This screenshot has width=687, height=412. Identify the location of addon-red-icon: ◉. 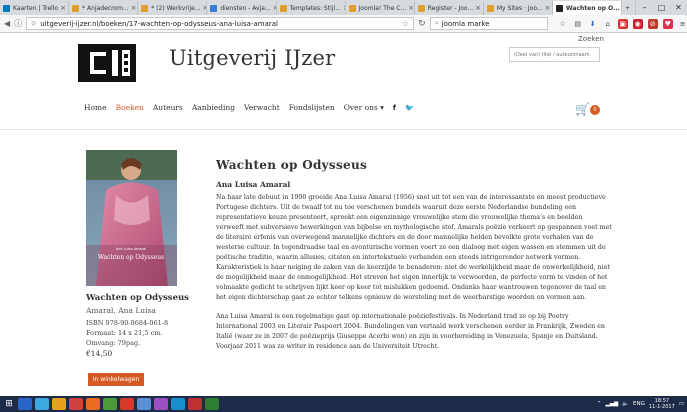
(637, 23).